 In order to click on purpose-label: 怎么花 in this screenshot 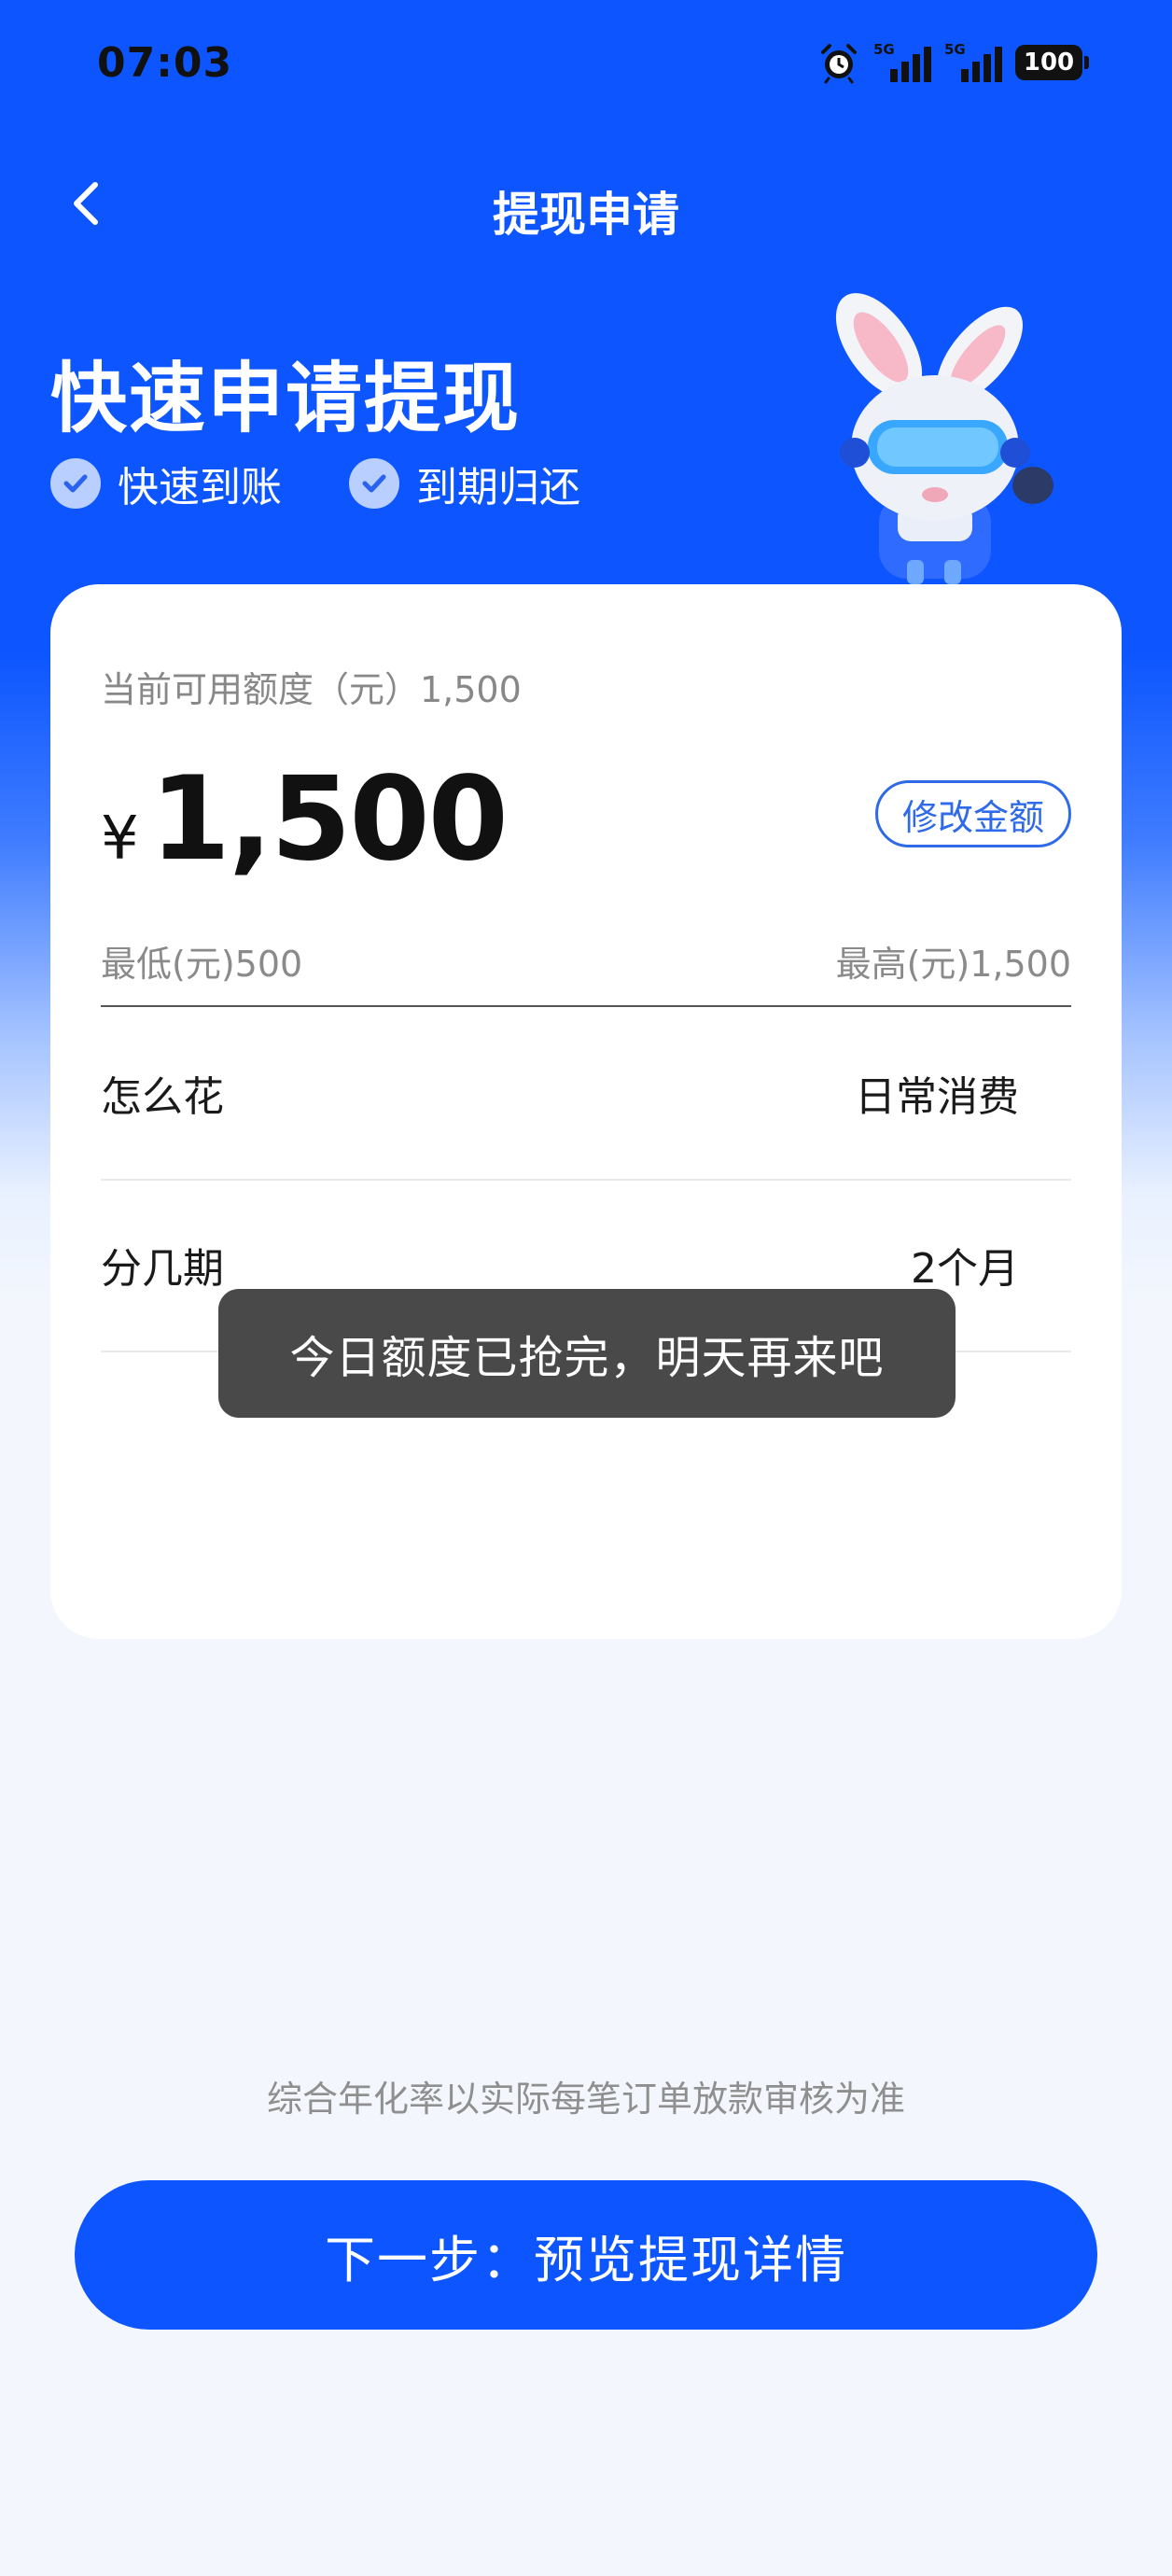, I will do `click(162, 1097)`.